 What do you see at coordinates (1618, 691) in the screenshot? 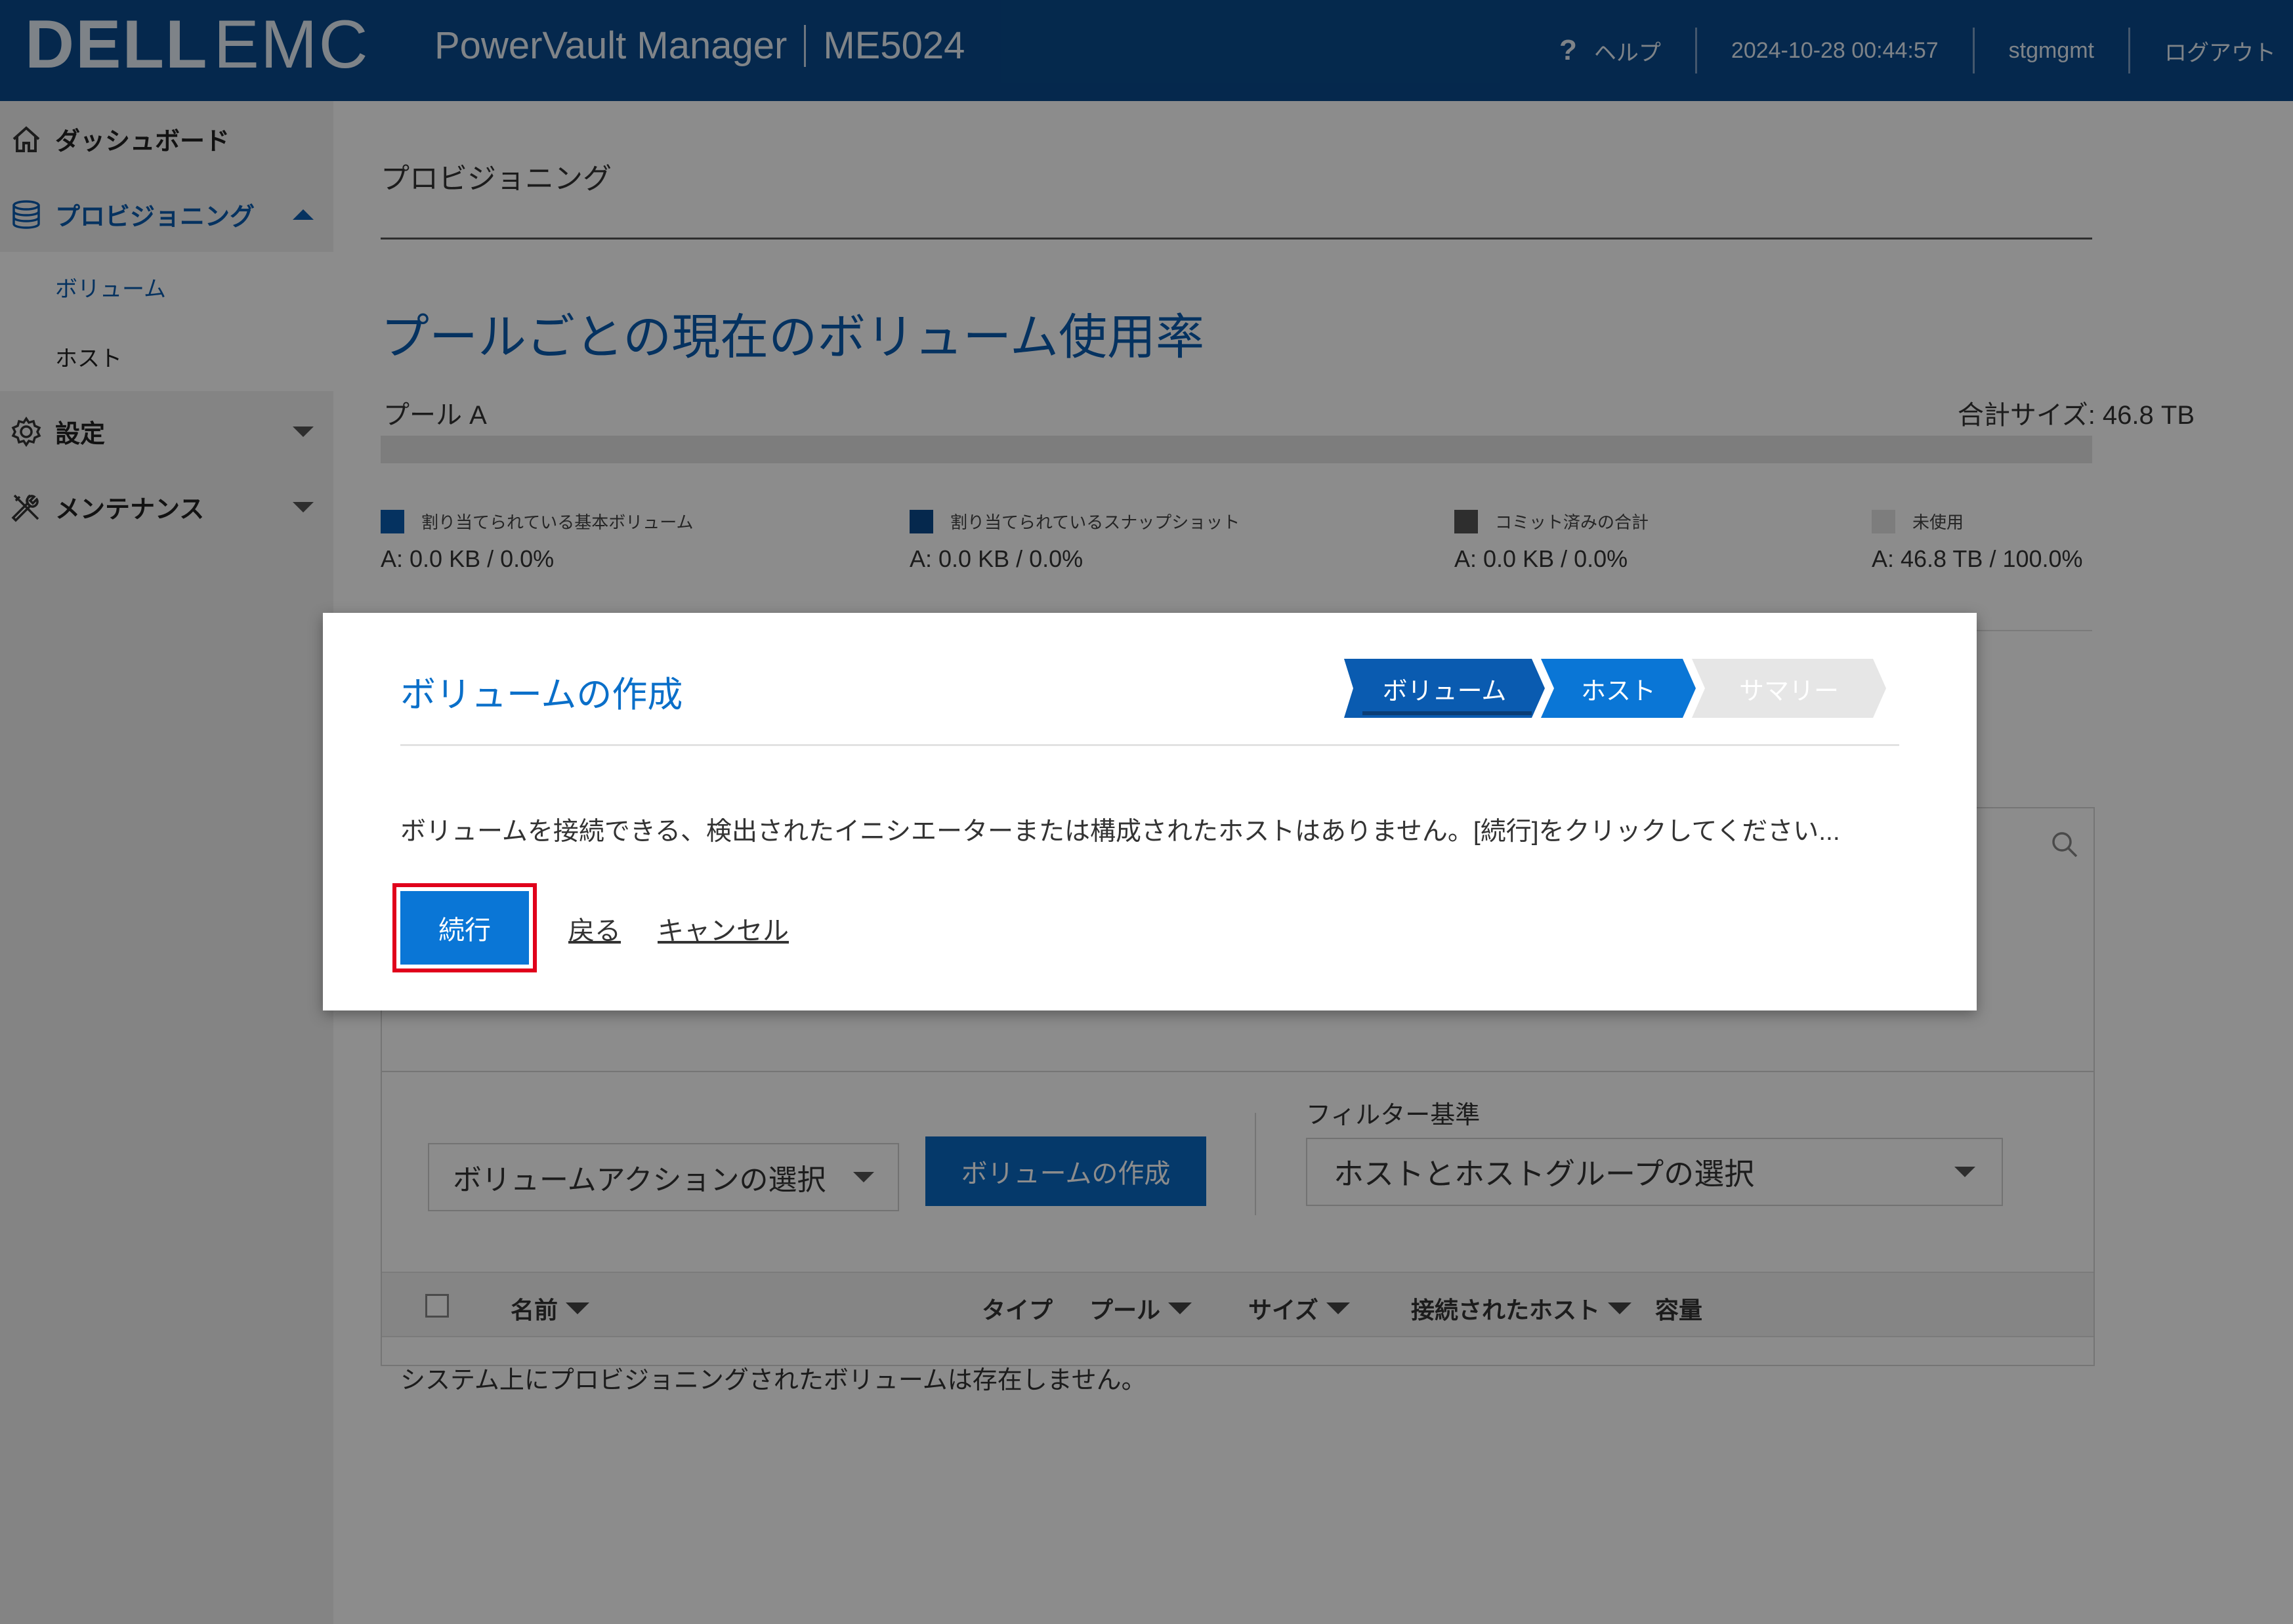
I see `step-label: ホスト` at bounding box center [1618, 691].